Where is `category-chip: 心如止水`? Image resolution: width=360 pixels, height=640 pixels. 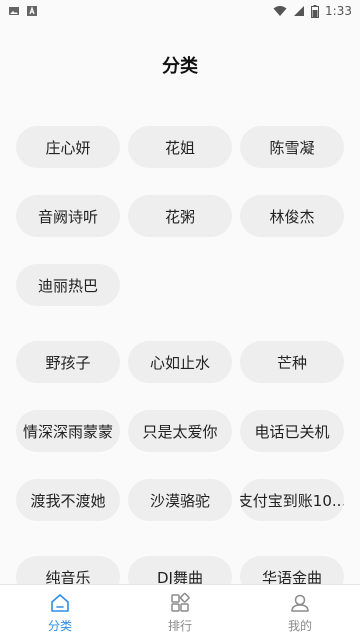
category-chip: 心如止水 is located at coordinates (180, 362).